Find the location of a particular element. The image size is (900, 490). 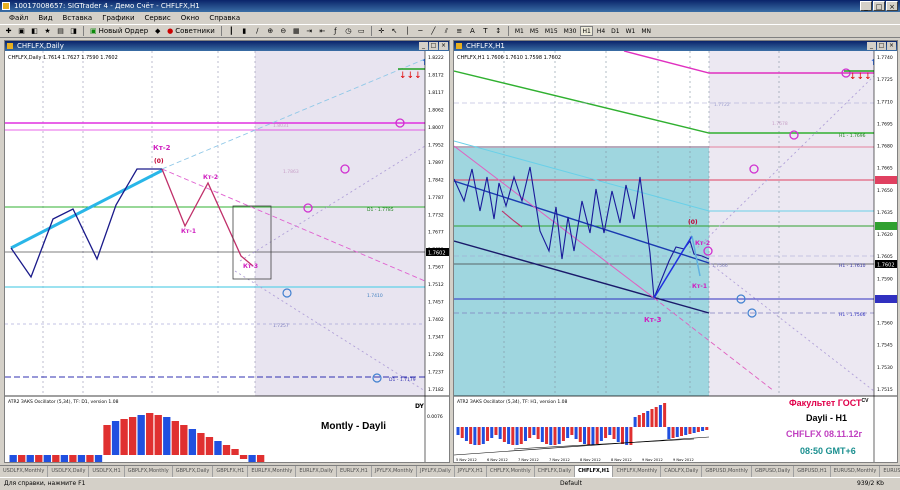

chart-tab: CADLFX,Daily is located at coordinates (682, 471).